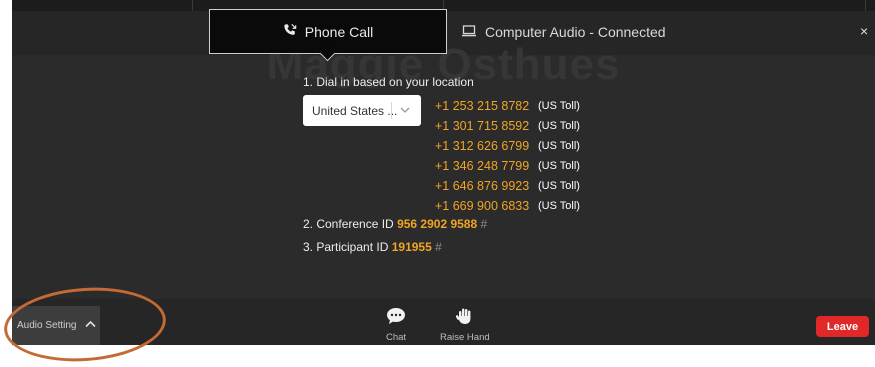 The width and height of the screenshot is (875, 367). Describe the element at coordinates (391, 110) in the screenshot. I see `select-divider` at that location.